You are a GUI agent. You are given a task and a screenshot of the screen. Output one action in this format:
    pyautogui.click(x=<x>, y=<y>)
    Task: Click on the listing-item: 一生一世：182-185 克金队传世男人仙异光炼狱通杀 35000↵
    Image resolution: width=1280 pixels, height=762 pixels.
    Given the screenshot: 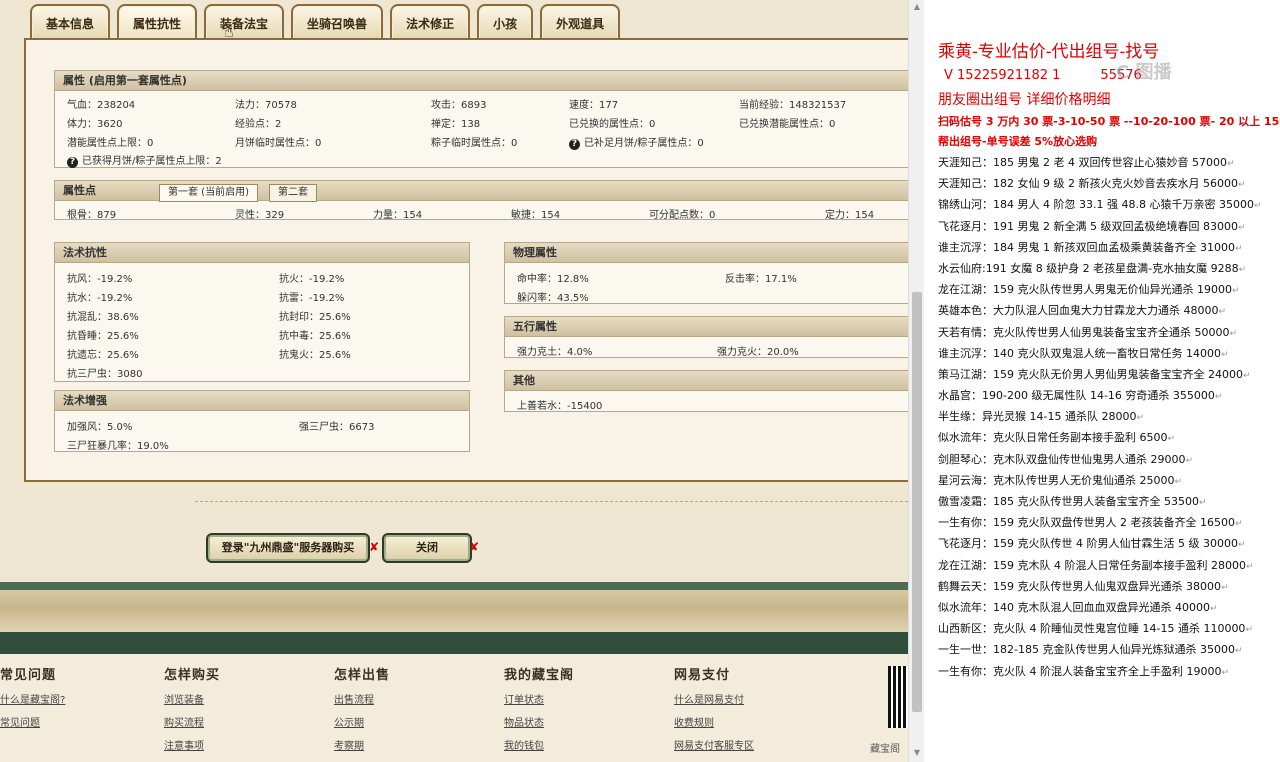 What is the action you would take?
    pyautogui.click(x=1090, y=650)
    